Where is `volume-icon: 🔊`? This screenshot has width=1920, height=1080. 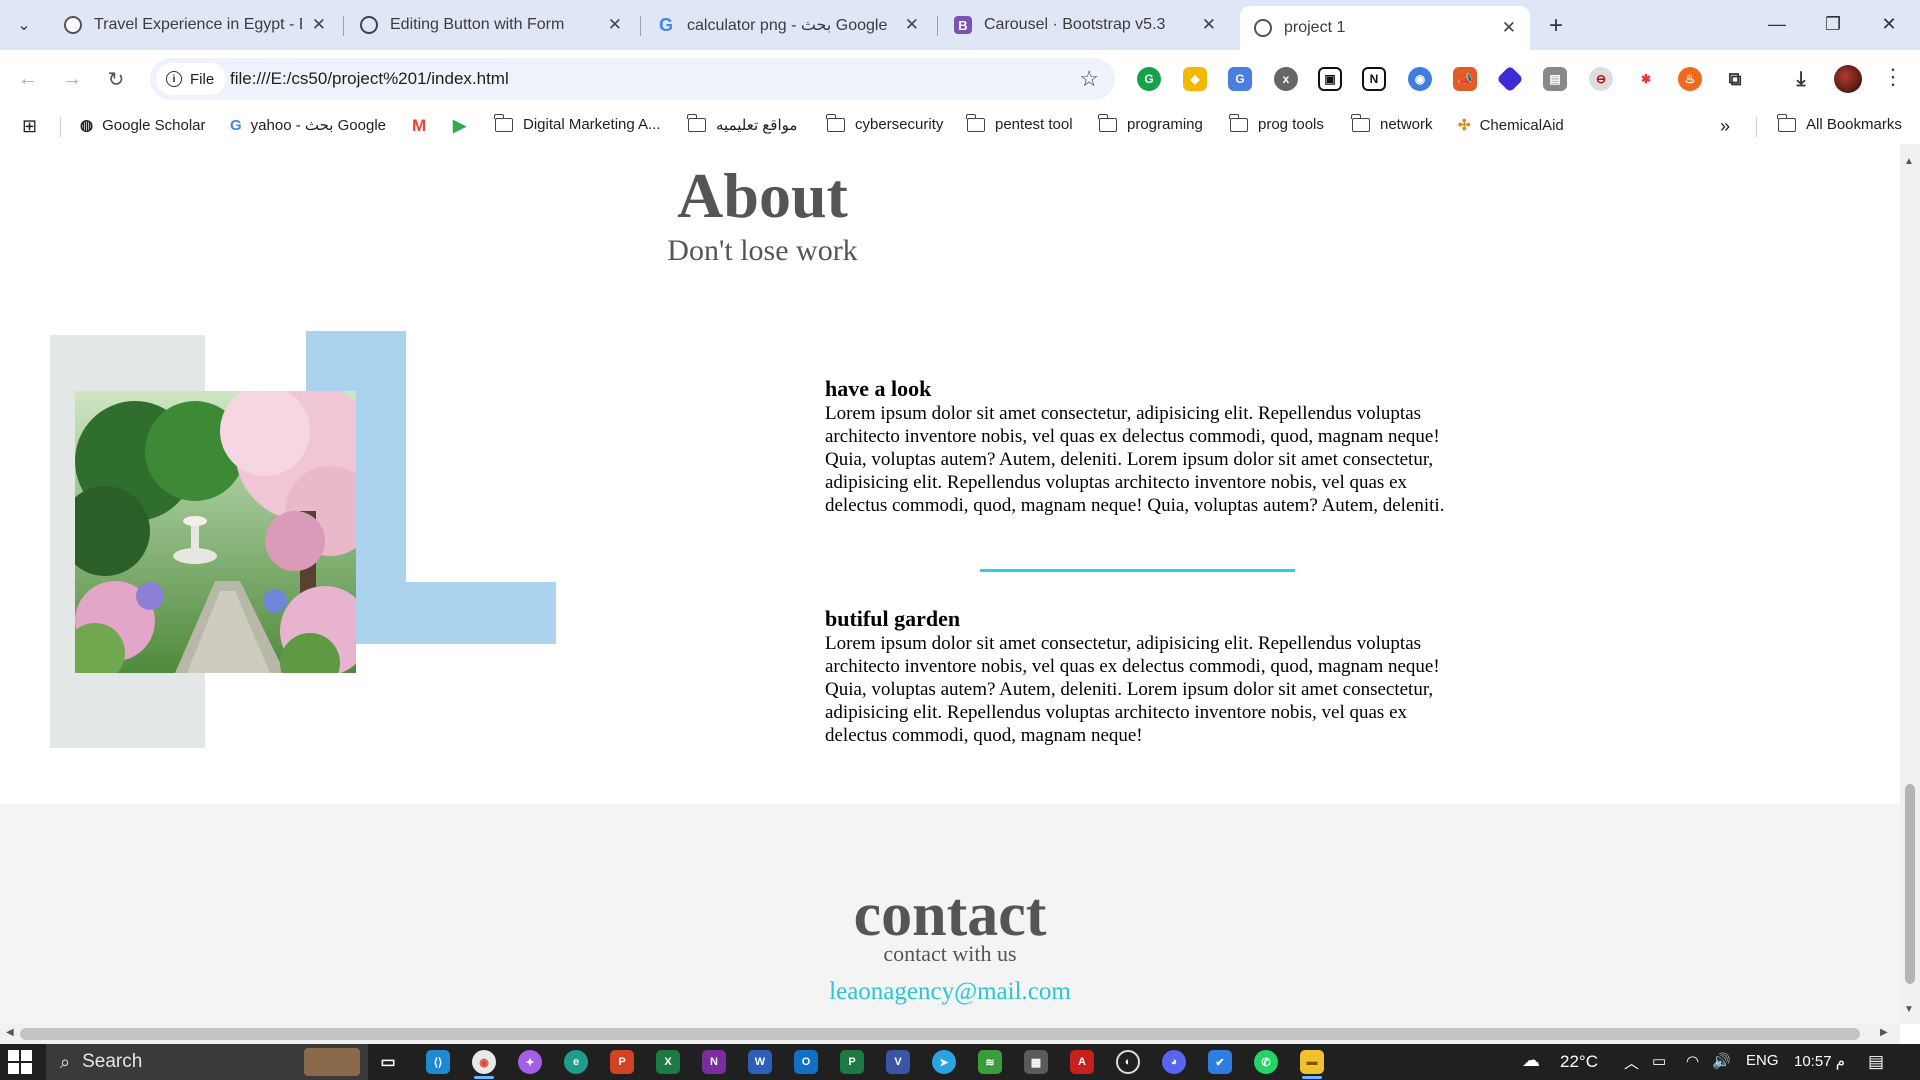
volume-icon: 🔊 is located at coordinates (1721, 1061).